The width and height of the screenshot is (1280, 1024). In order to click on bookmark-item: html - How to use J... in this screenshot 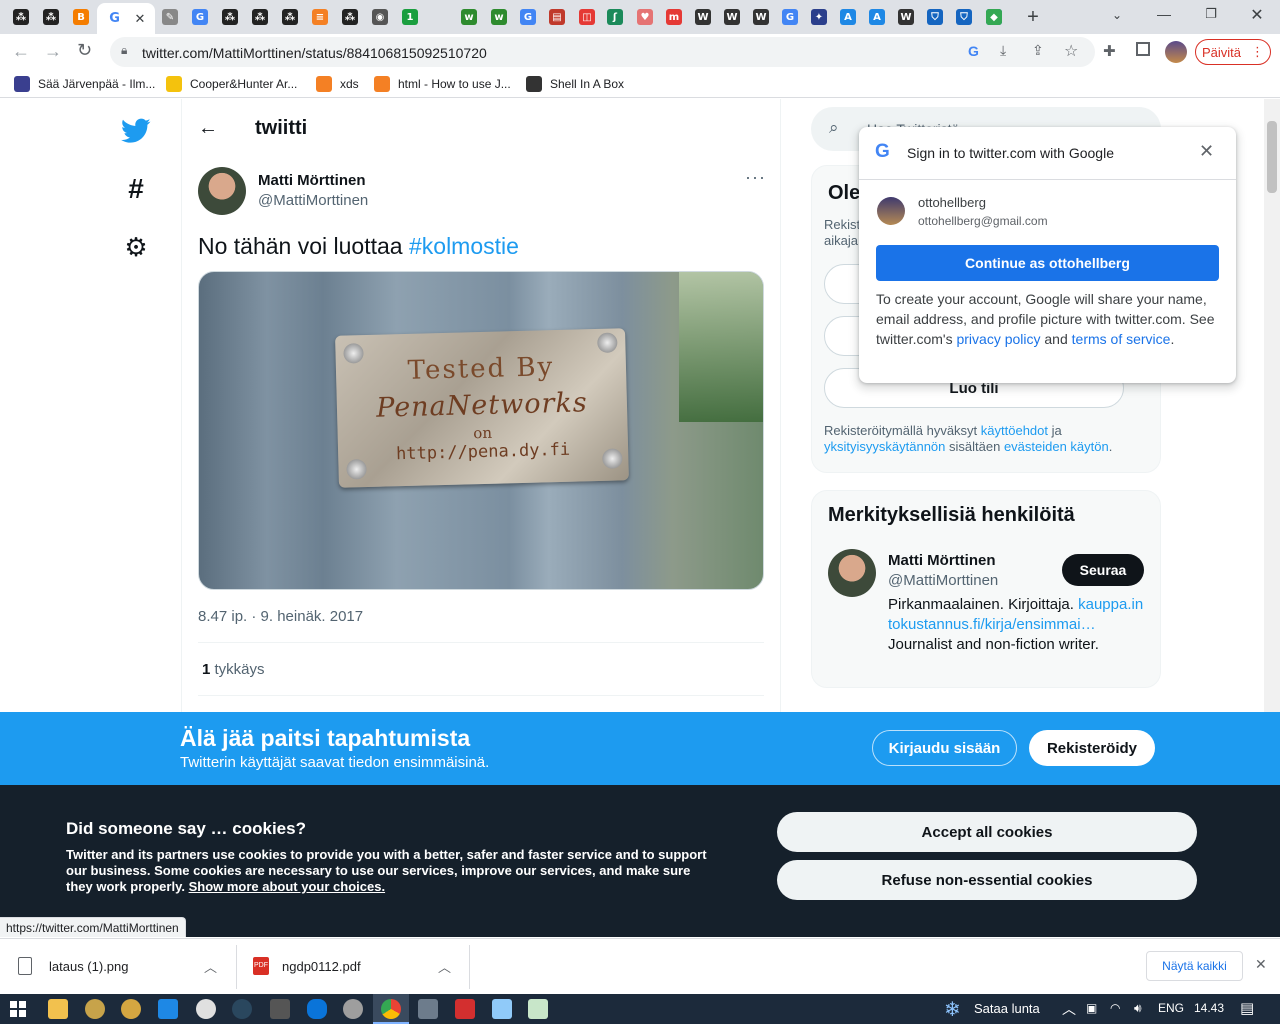, I will do `click(442, 84)`.